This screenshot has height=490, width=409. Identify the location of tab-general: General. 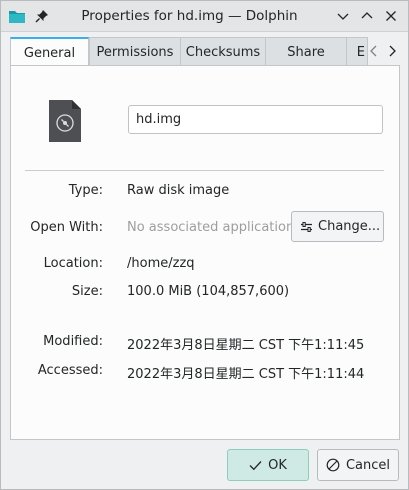
(49, 52).